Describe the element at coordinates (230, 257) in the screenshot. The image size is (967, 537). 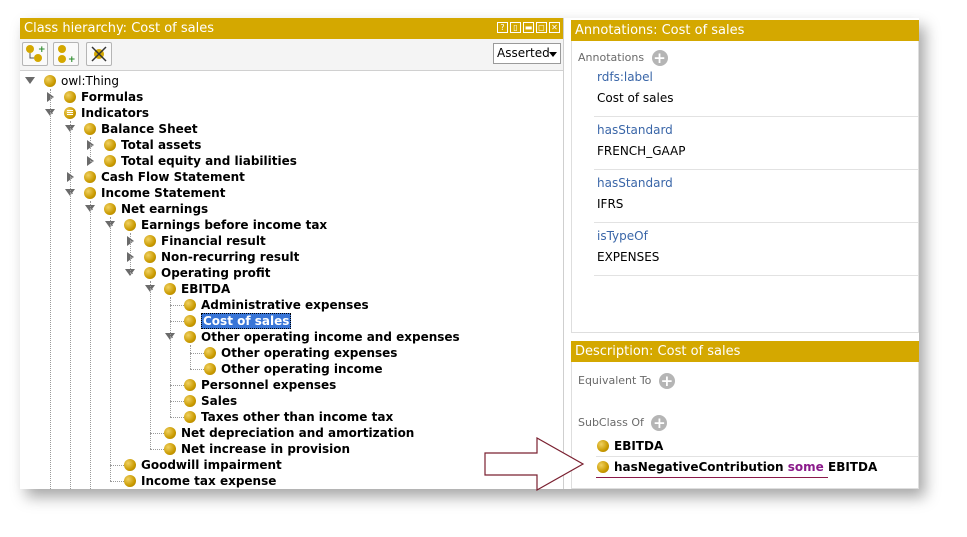
I see `tree-node-label: Non-recurring result` at that location.